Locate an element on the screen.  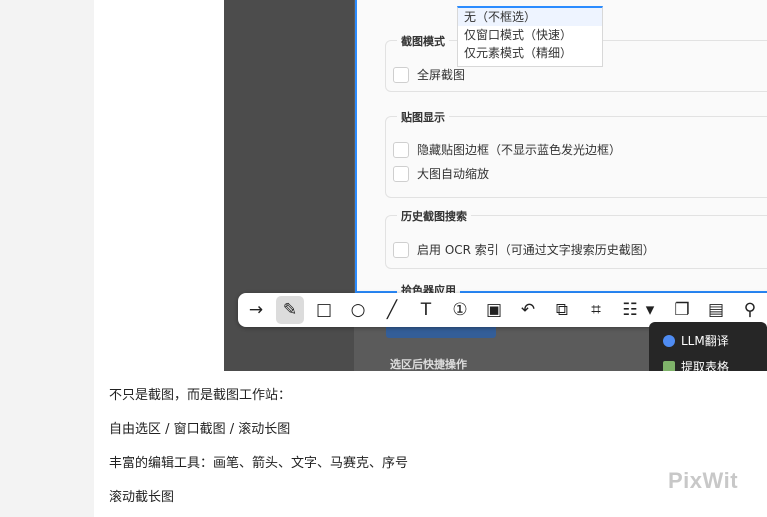
menu-item-extract-table: 提取表格 is located at coordinates (696, 364).